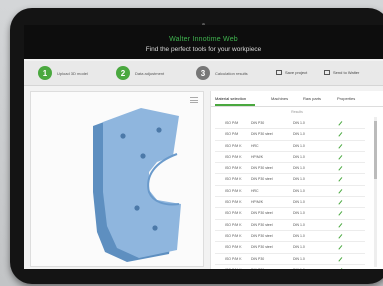 Image resolution: width=383 pixels, height=286 pixels. What do you see at coordinates (297, 112) in the screenshot?
I see `table-subheader: Results` at bounding box center [297, 112].